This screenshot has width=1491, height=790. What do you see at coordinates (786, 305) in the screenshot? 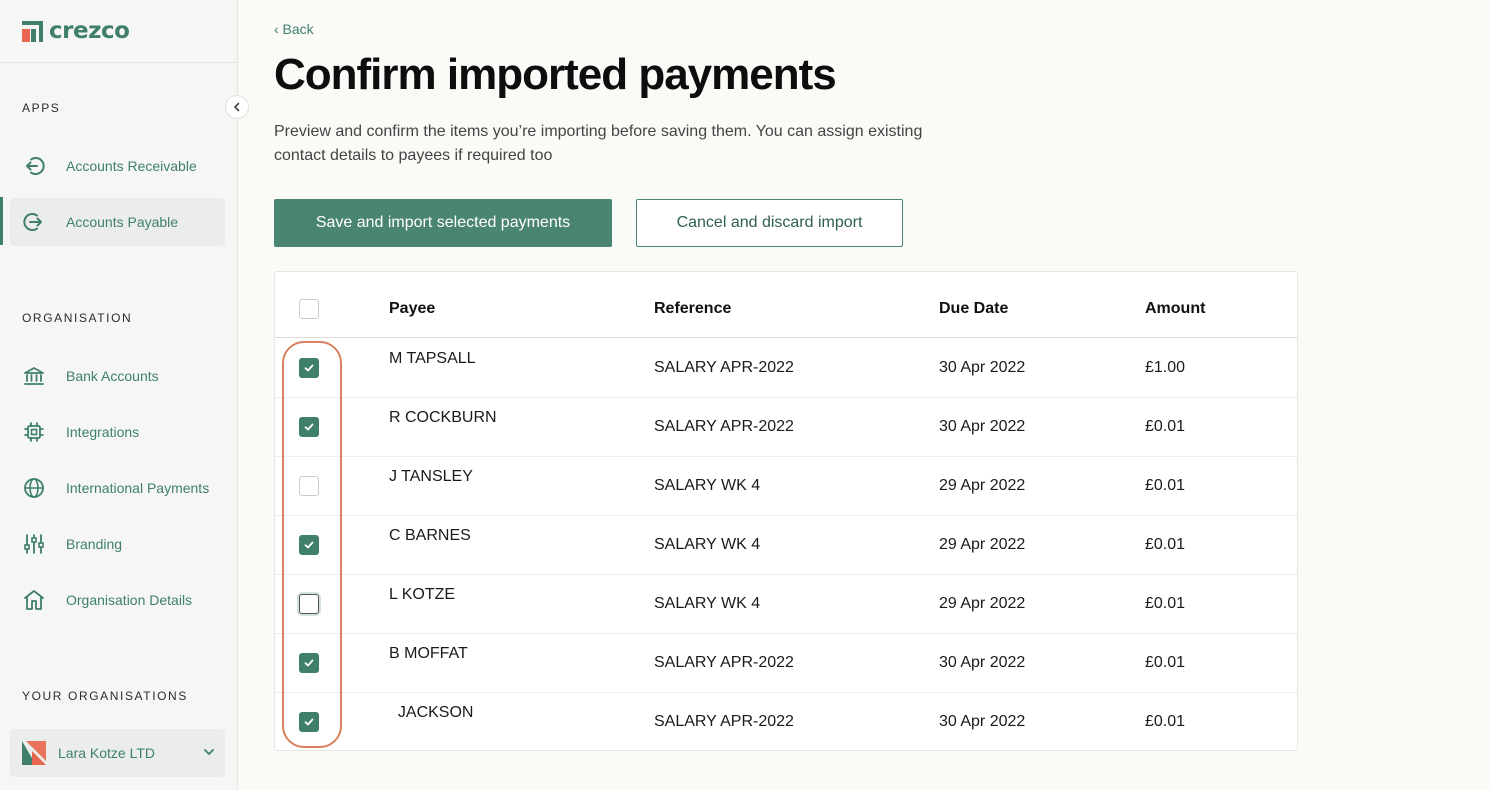
I see `table-header: Payee Reference Due Date Amount` at bounding box center [786, 305].